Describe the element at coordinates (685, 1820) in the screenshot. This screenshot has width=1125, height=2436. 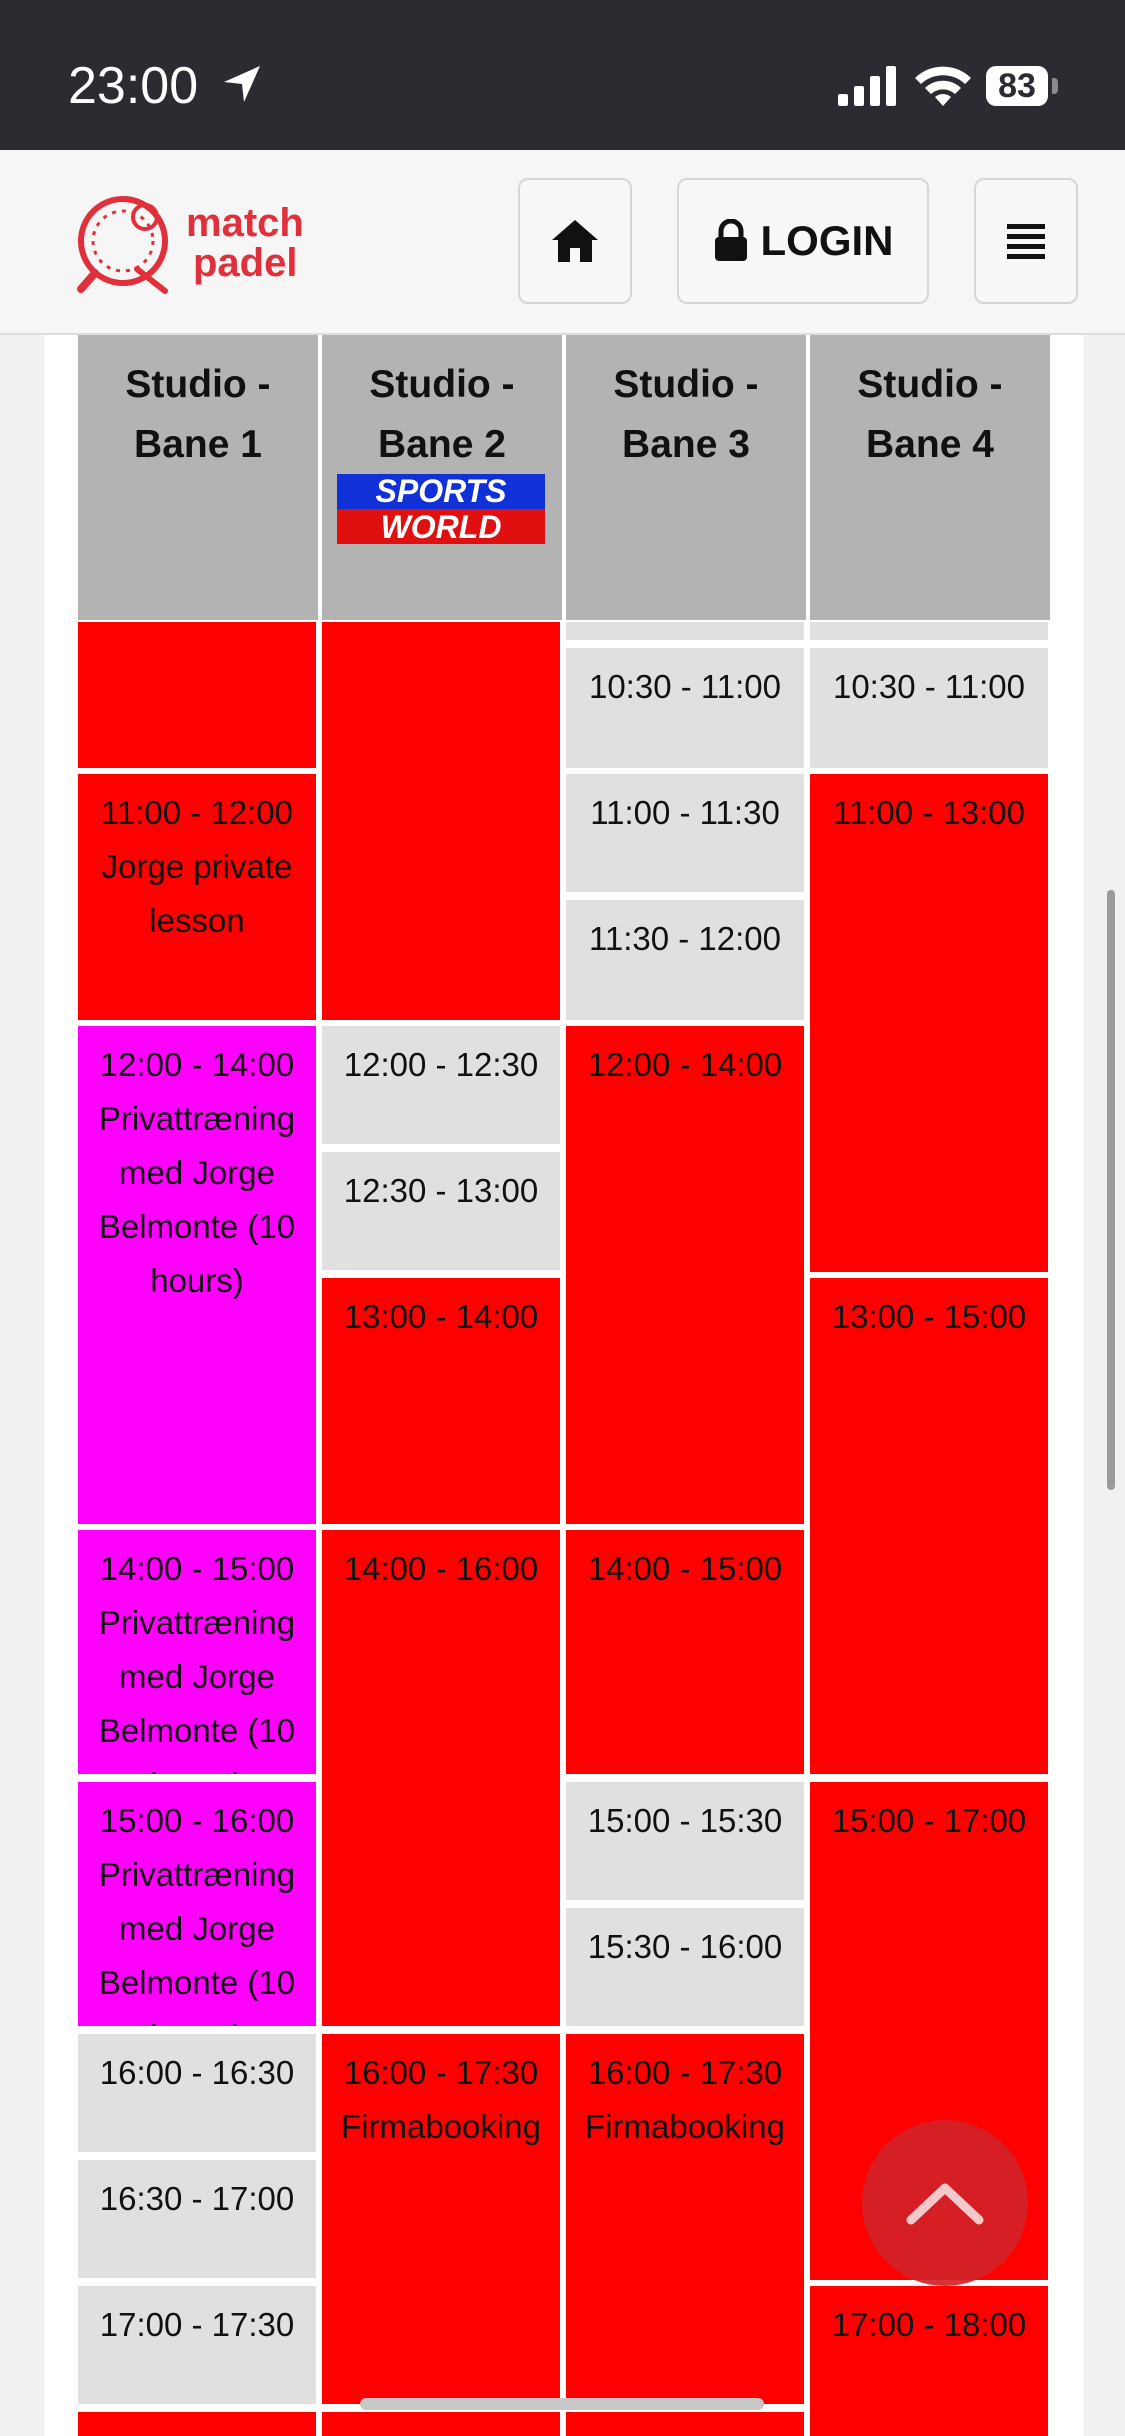
I see `slot-time: 15:00 - 15:30` at that location.